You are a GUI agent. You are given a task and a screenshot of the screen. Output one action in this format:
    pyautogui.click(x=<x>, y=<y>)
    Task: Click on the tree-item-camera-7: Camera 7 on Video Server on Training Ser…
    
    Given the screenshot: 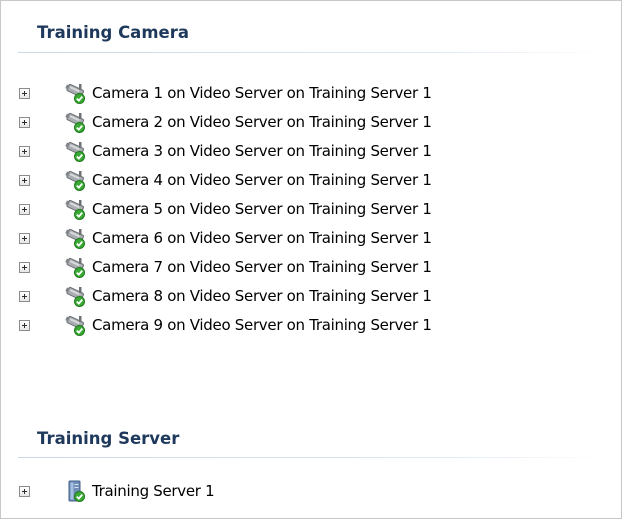 What is the action you would take?
    pyautogui.click(x=301, y=267)
    